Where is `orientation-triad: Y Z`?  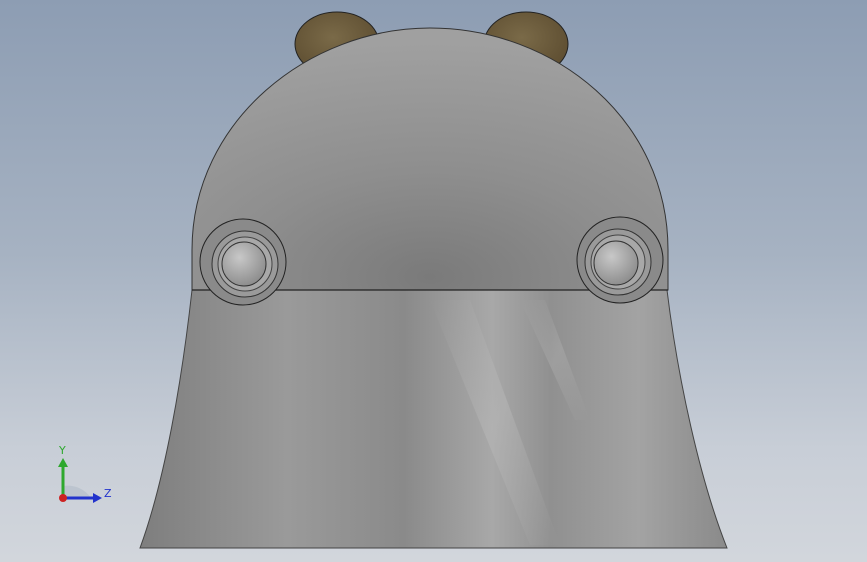 orientation-triad: Y Z is located at coordinates (85, 475).